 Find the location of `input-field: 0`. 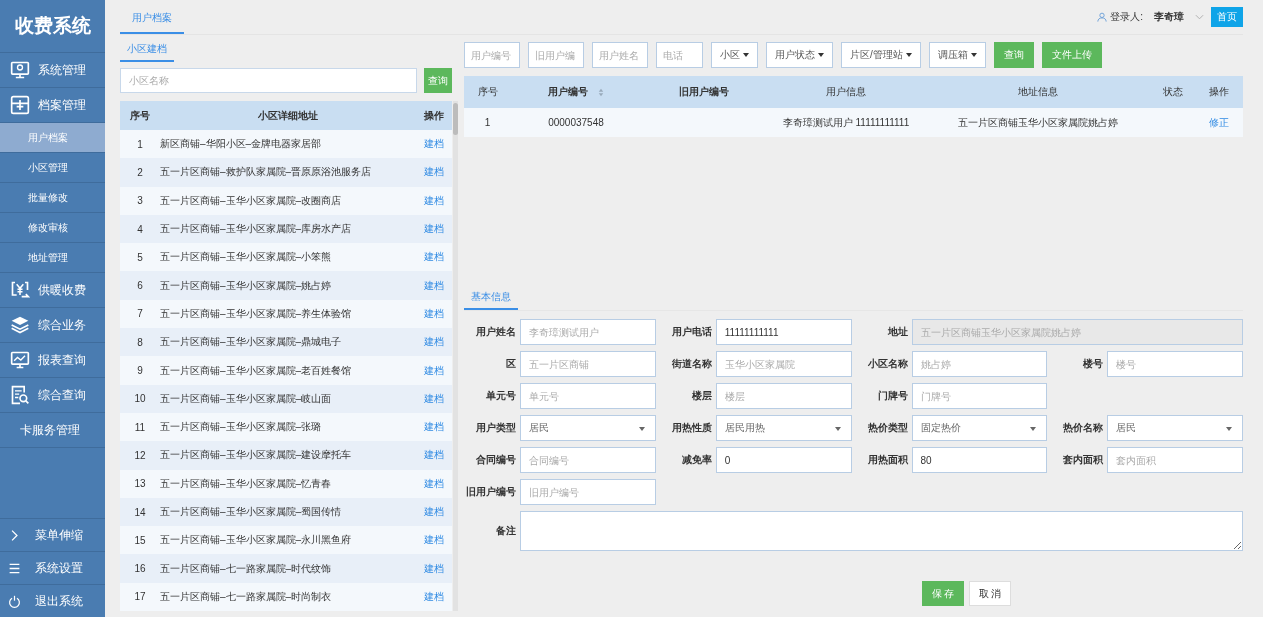

input-field: 0 is located at coordinates (783, 460).